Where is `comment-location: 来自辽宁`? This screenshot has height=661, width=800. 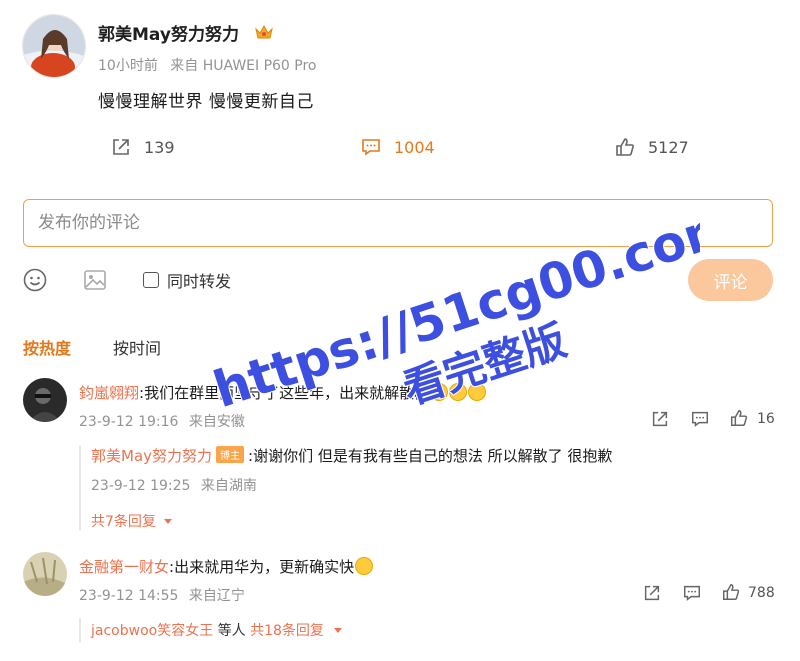
comment-location: 来自辽宁 is located at coordinates (216, 596).